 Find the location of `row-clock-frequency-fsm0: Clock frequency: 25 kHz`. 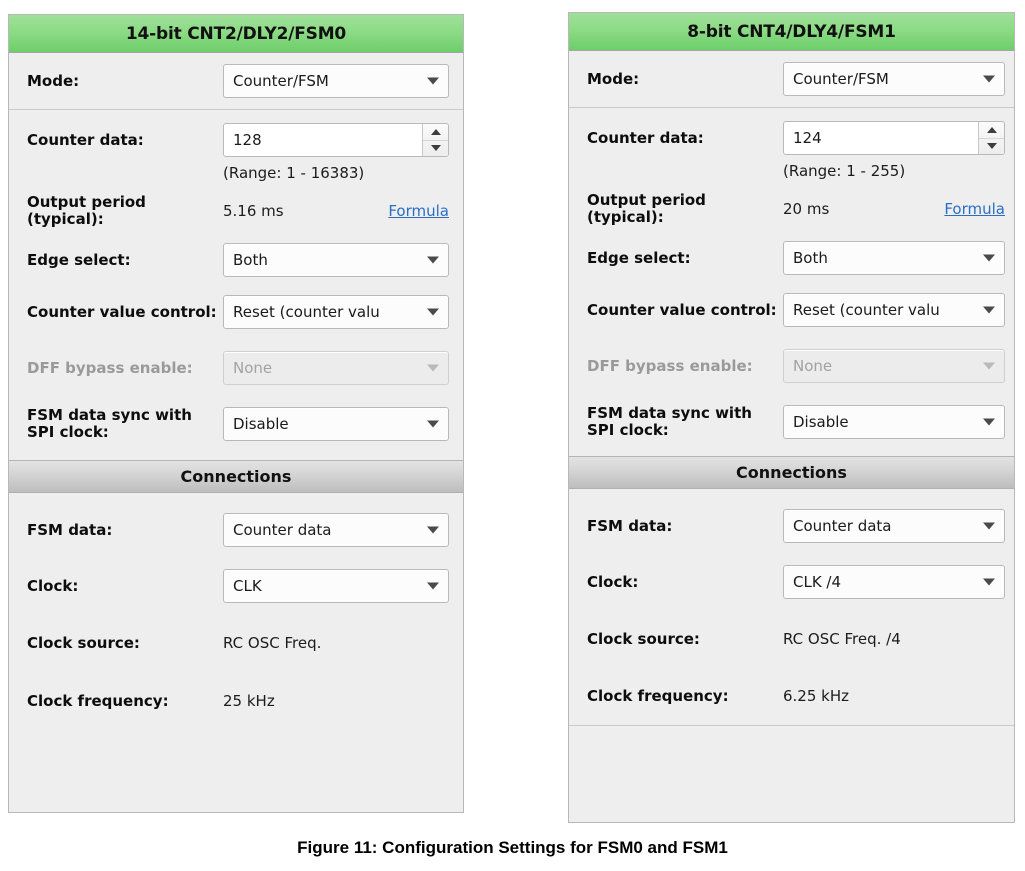

row-clock-frequency-fsm0: Clock frequency: 25 kHz is located at coordinates (236, 701).